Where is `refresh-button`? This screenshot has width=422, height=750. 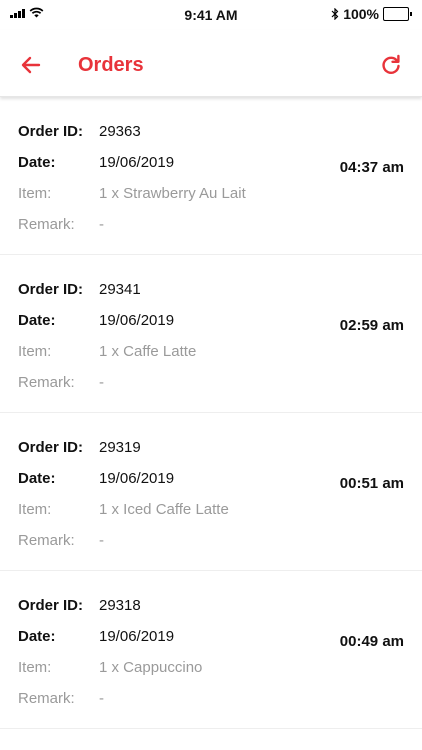
refresh-button is located at coordinates (391, 65).